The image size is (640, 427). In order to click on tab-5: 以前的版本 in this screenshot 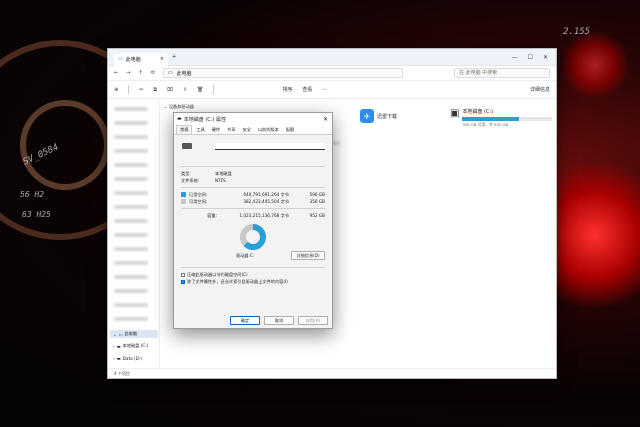, I will do `click(268, 130)`.